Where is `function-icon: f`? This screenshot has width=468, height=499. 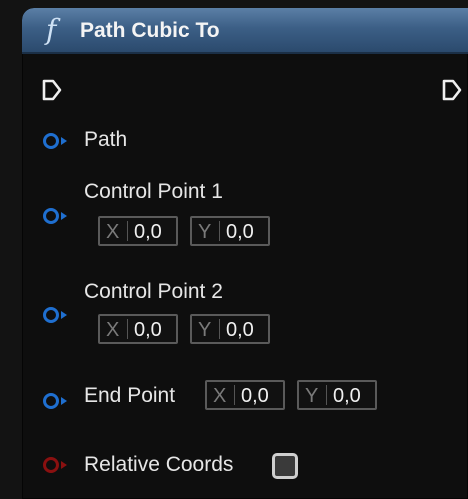 function-icon: f is located at coordinates (51, 29).